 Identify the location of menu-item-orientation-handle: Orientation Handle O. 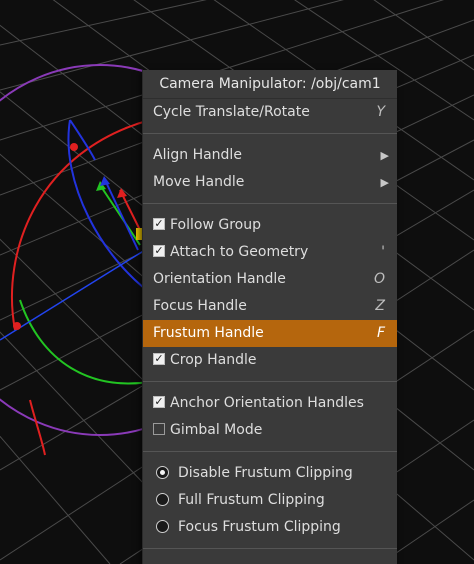
(270, 279).